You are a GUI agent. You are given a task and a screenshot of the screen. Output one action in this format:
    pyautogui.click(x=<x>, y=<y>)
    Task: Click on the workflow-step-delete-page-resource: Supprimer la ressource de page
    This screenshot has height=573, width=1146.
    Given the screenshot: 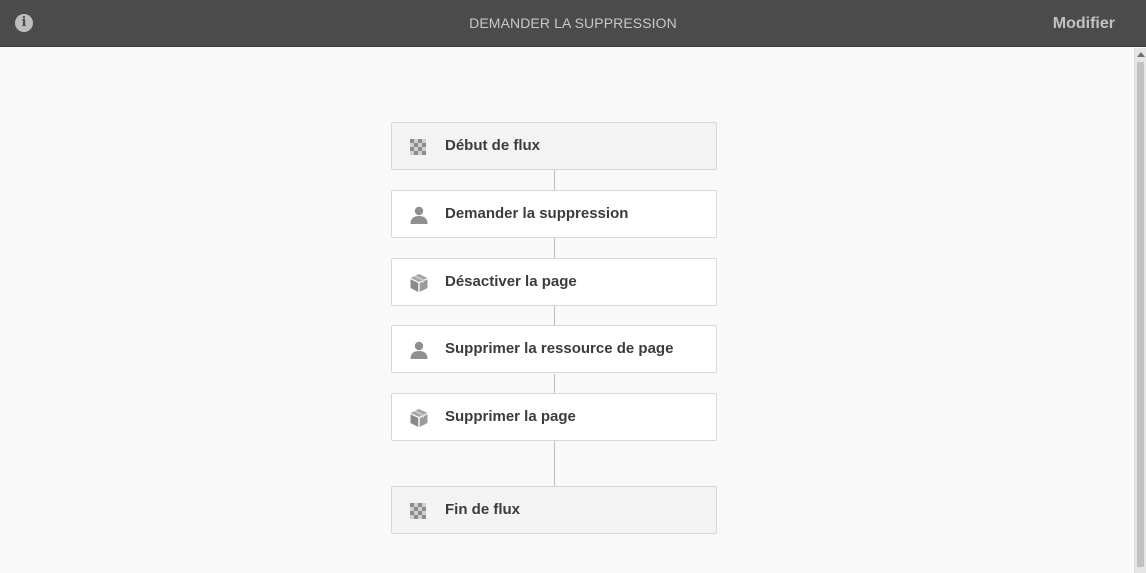 What is the action you would take?
    pyautogui.click(x=554, y=349)
    